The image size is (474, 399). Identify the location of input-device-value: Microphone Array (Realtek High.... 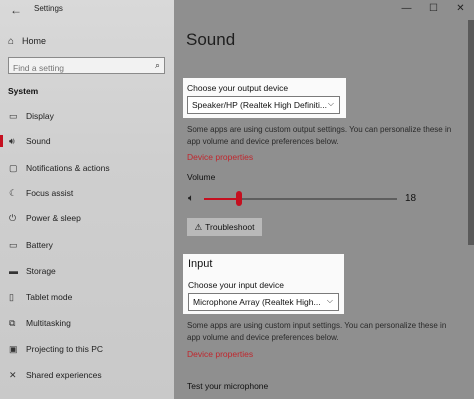
(257, 302).